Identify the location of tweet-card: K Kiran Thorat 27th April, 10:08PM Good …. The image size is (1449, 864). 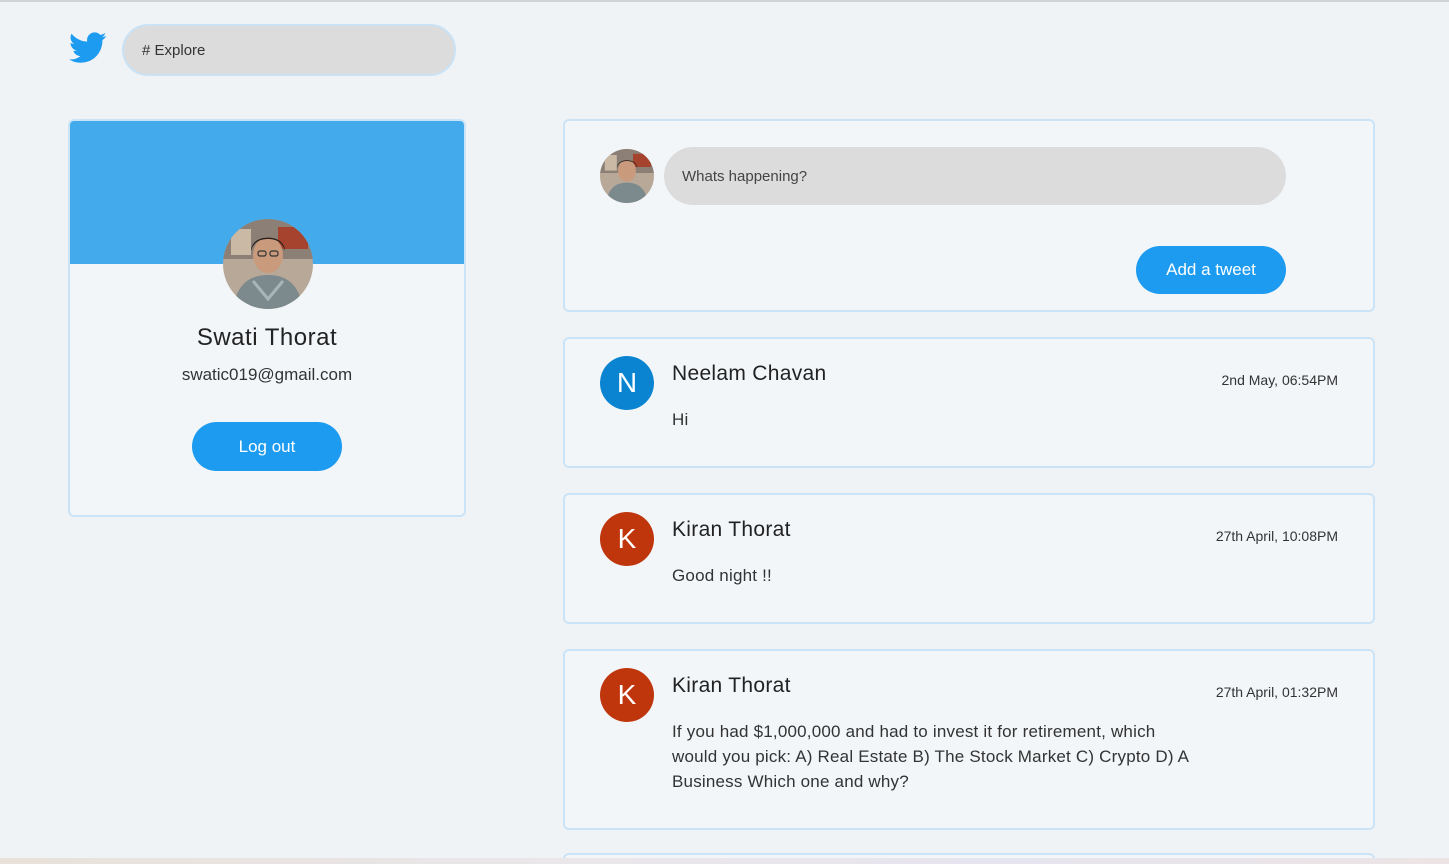
(969, 558).